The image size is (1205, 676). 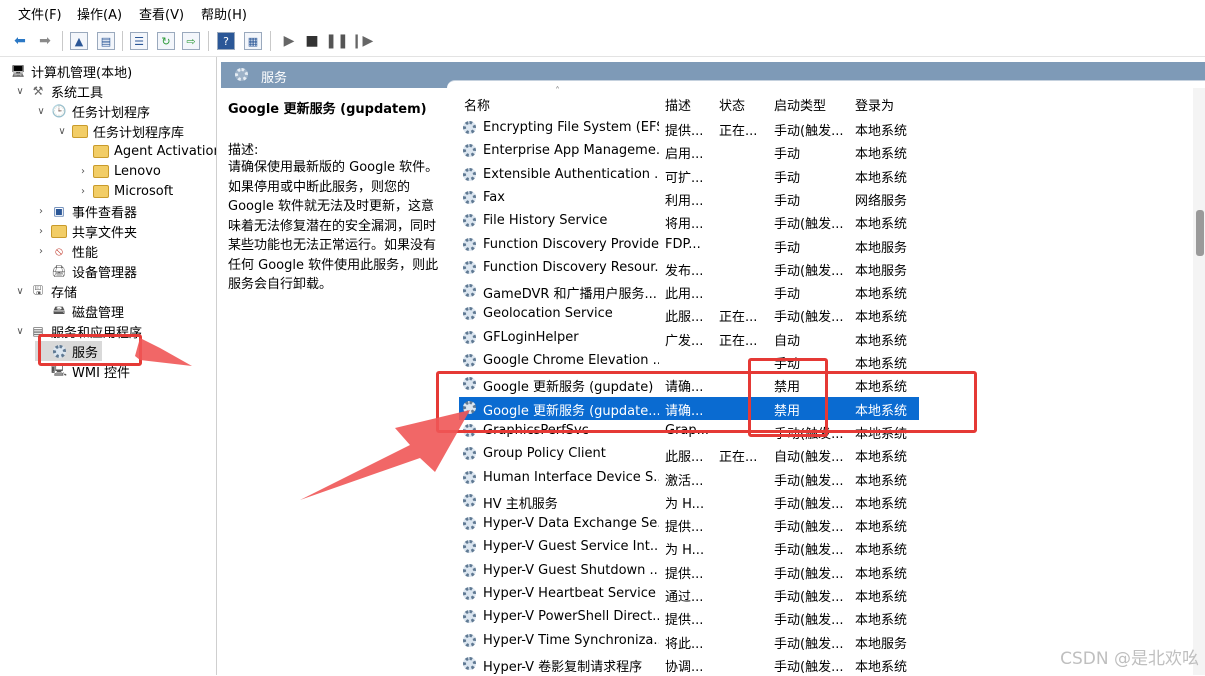 What do you see at coordinates (1129, 659) in the screenshot?
I see `watermark: CSDN @是北欢吆` at bounding box center [1129, 659].